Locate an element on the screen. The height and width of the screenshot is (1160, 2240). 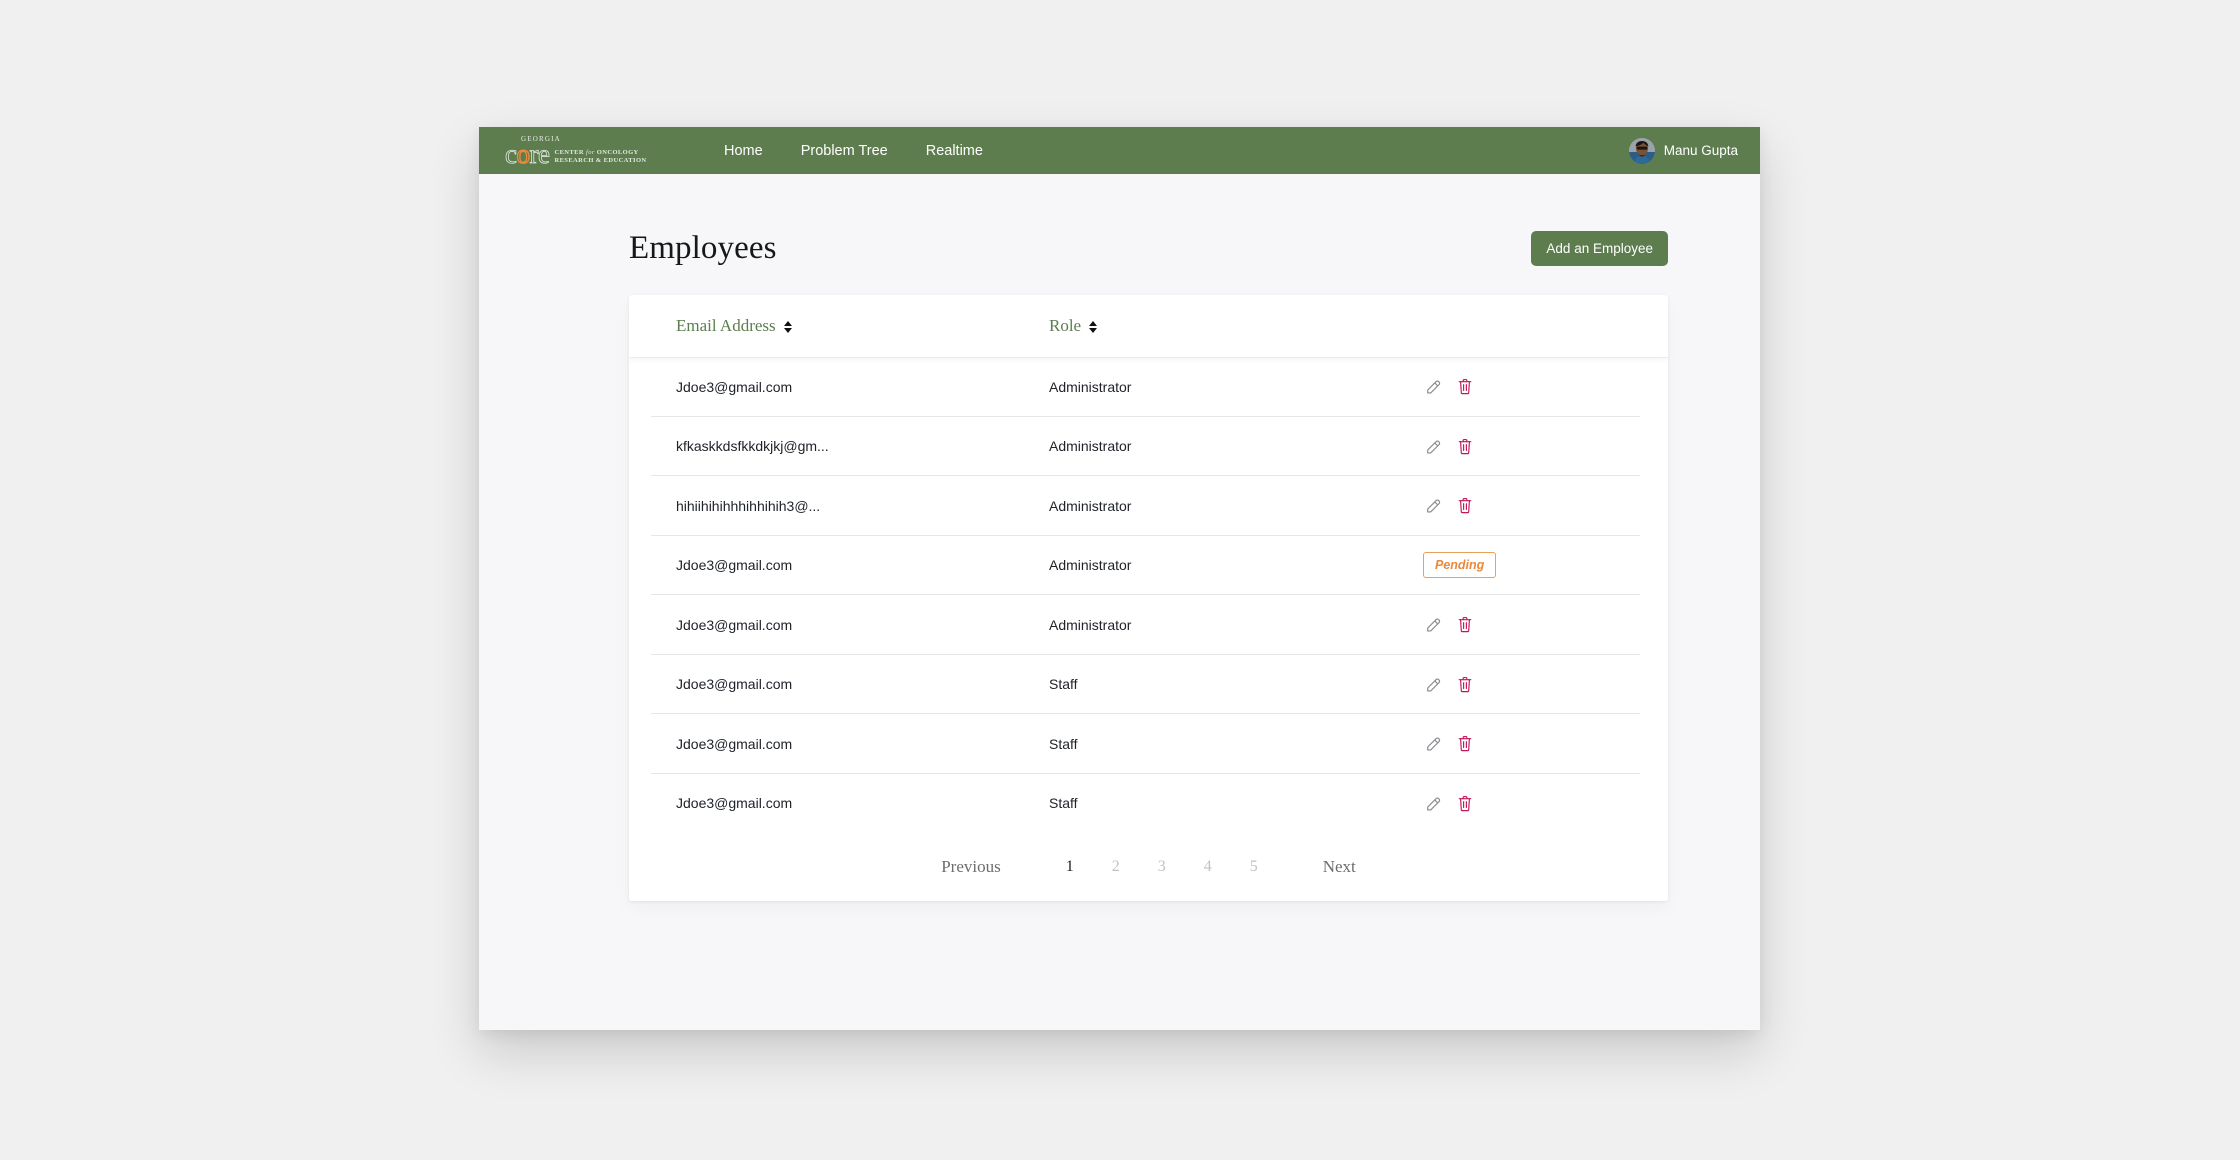
column-header-email-address: Email Address is located at coordinates (862, 326).